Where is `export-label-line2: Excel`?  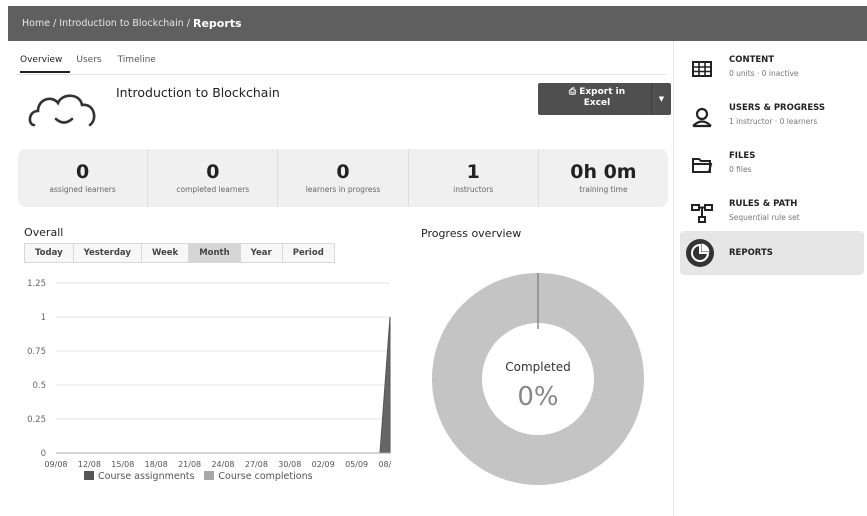 export-label-line2: Excel is located at coordinates (597, 103).